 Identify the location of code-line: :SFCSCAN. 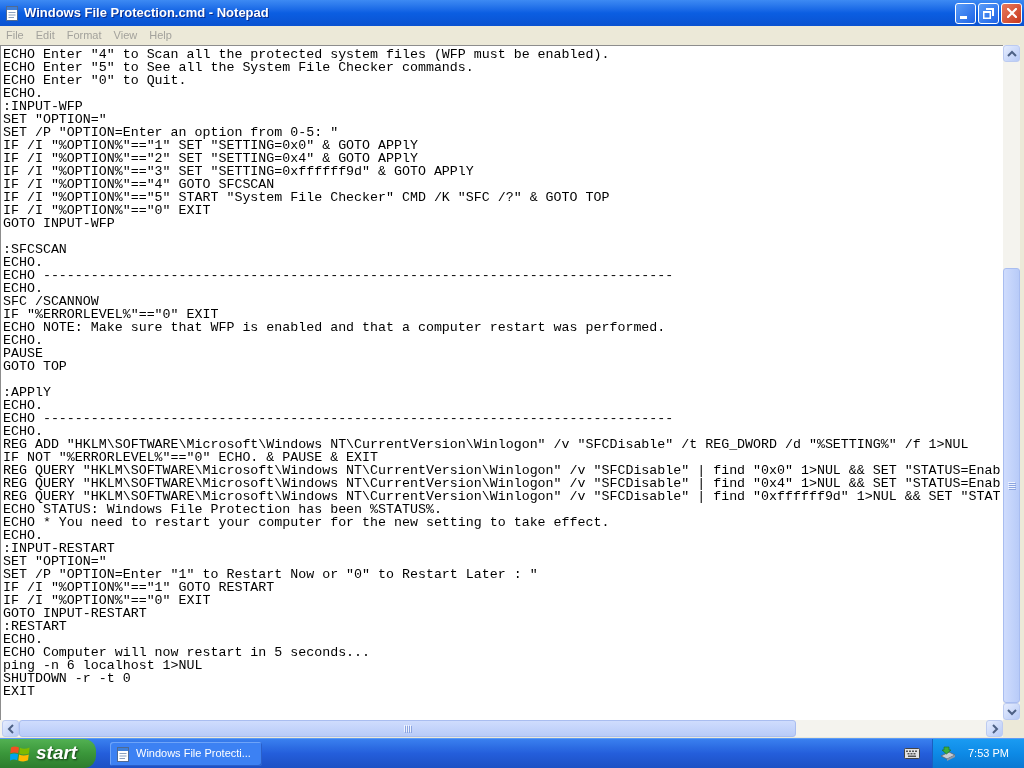
(35, 249).